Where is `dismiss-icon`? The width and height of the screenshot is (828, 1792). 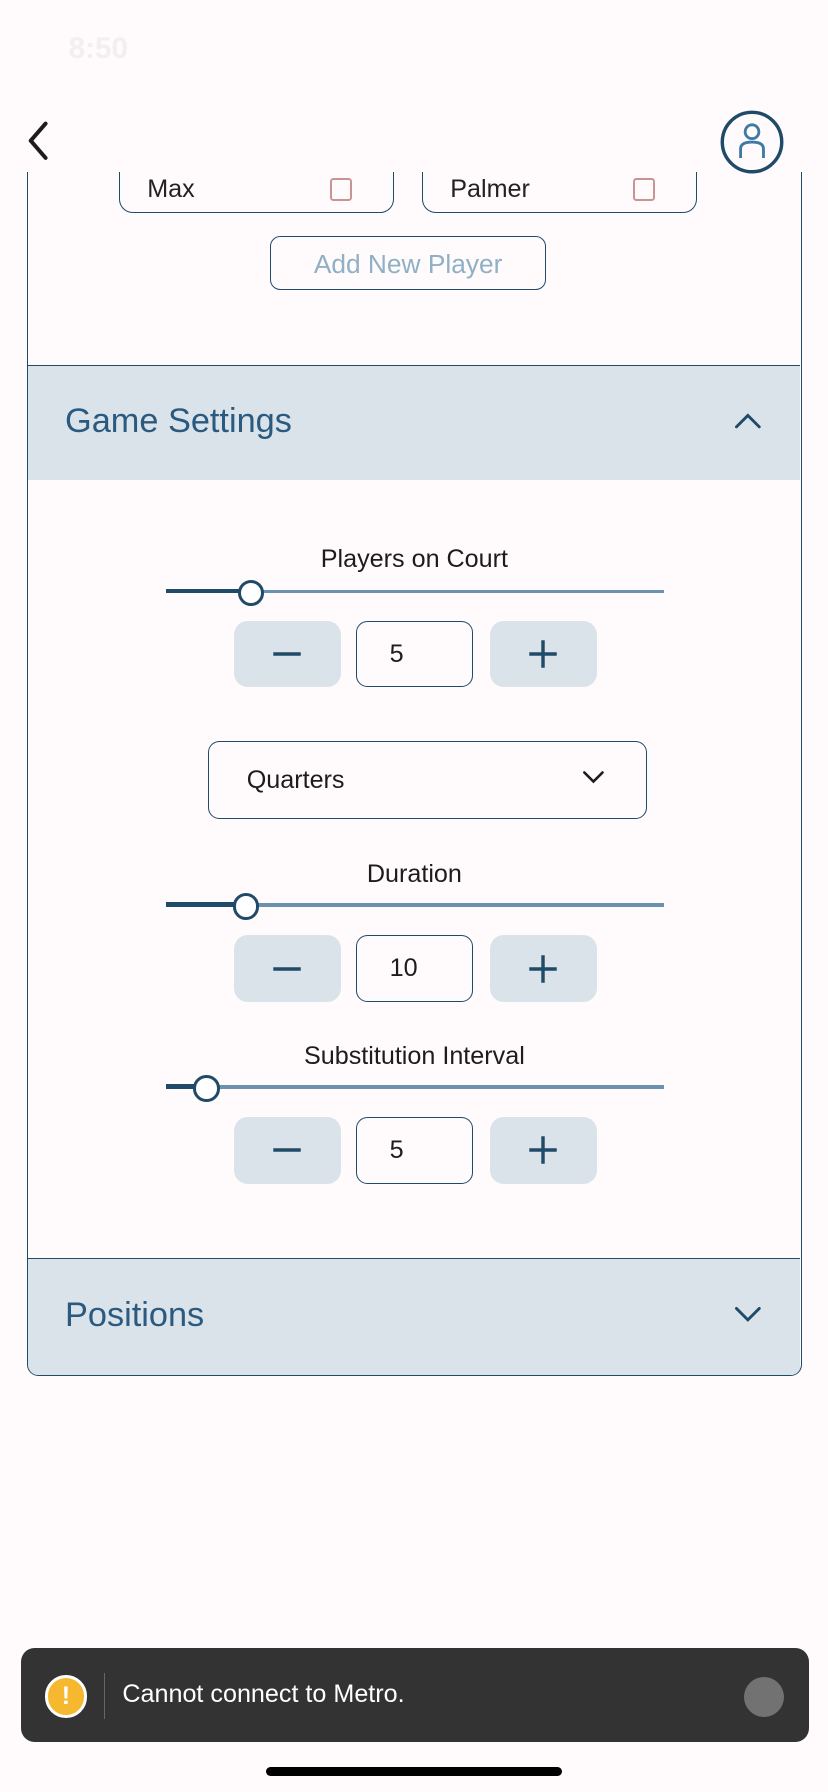
dismiss-icon is located at coordinates (764, 1696).